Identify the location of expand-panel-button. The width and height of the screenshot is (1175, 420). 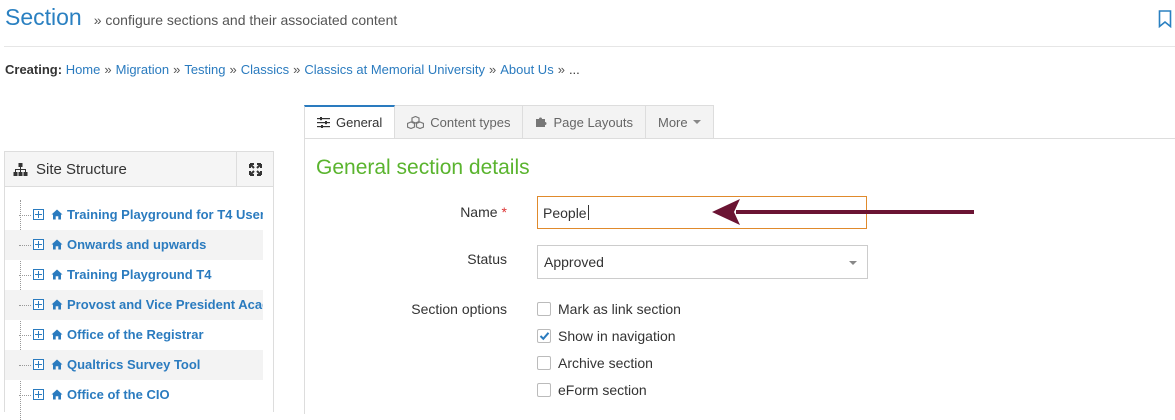
(254, 169).